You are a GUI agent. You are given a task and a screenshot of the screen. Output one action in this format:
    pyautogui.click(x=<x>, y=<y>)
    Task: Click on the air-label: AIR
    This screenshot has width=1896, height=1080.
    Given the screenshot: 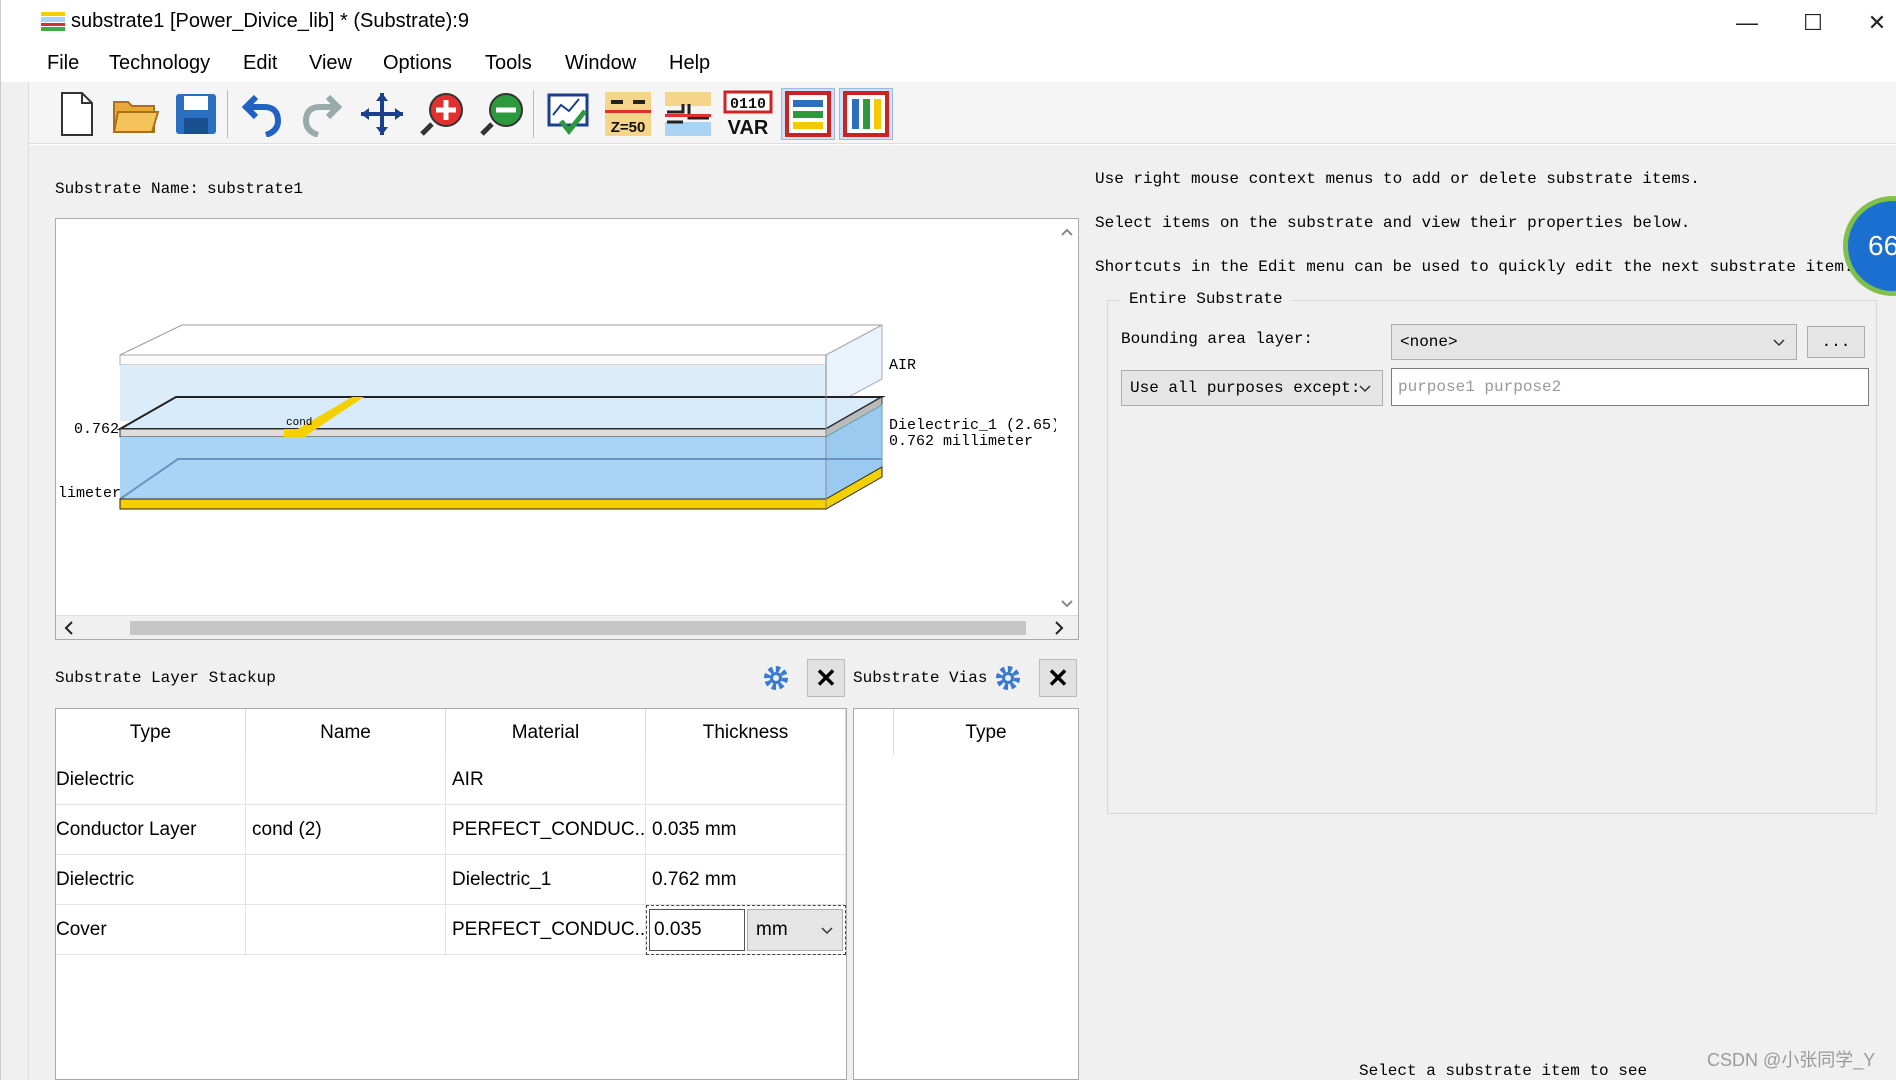 What is the action you would take?
    pyautogui.click(x=902, y=365)
    